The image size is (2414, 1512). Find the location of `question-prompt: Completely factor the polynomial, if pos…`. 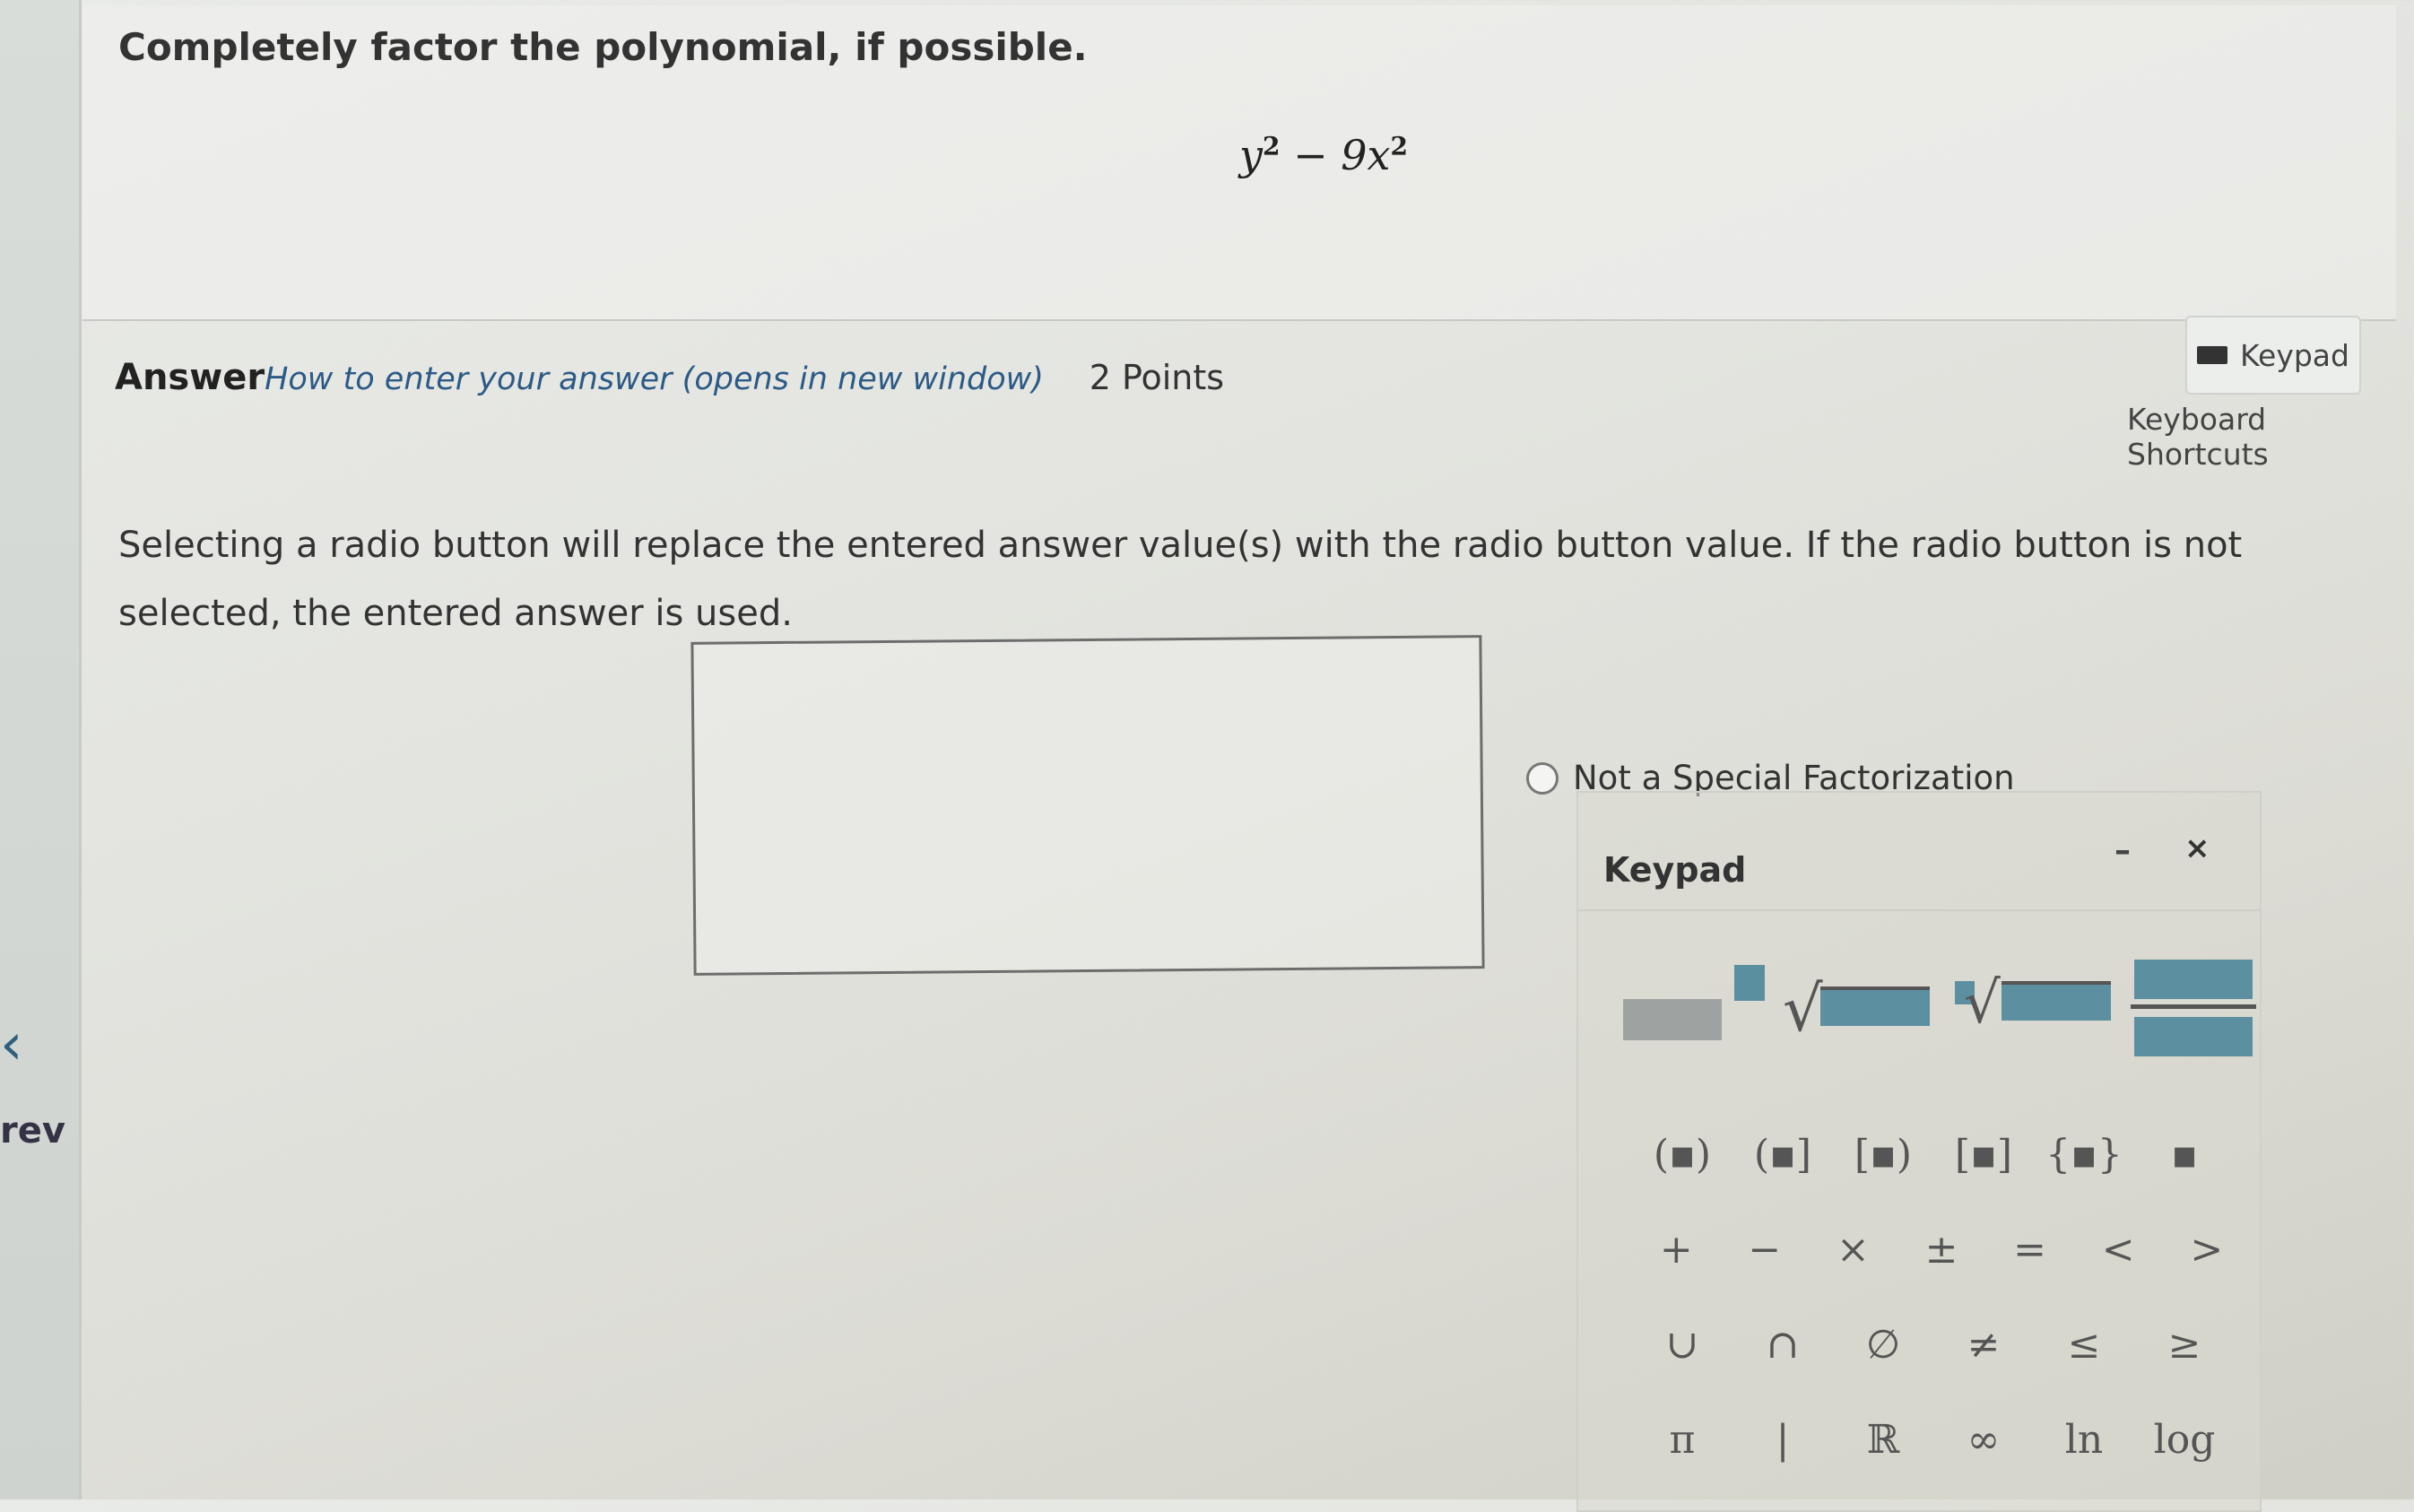

question-prompt: Completely factor the polynomial, if pos… is located at coordinates (603, 47).